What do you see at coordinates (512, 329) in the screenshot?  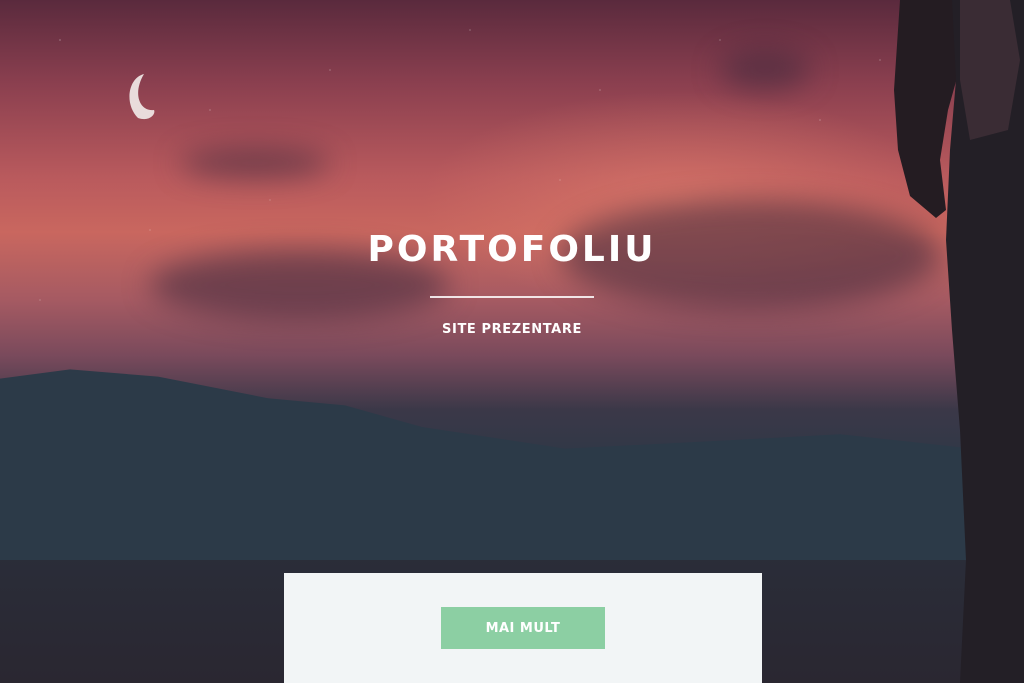 I see `page-subtitle: SITE PREZENTARE` at bounding box center [512, 329].